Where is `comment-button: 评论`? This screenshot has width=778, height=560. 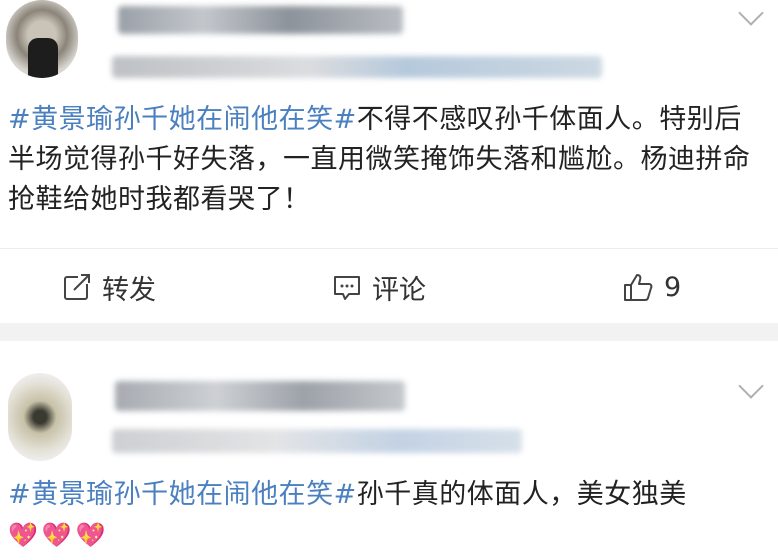 comment-button: 评论 is located at coordinates (379, 287).